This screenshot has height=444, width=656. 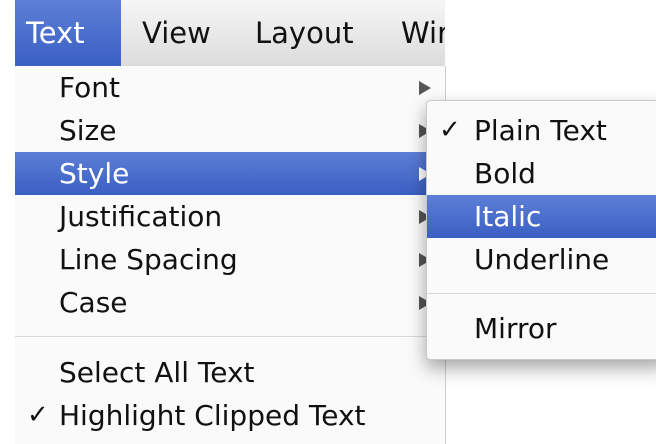 I want to click on menubar-item-layout: Layout, so click(x=304, y=33).